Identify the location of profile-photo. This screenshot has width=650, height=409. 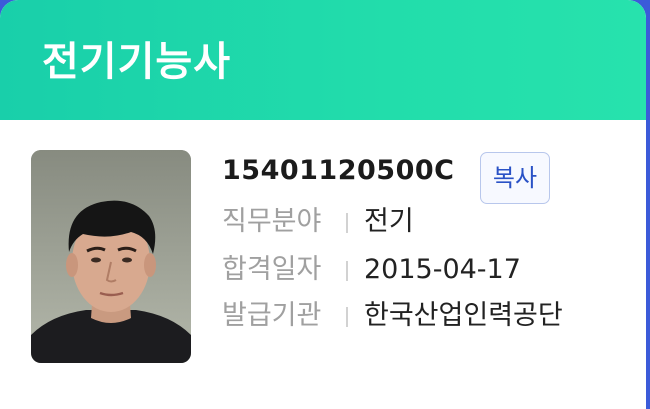
(111, 256).